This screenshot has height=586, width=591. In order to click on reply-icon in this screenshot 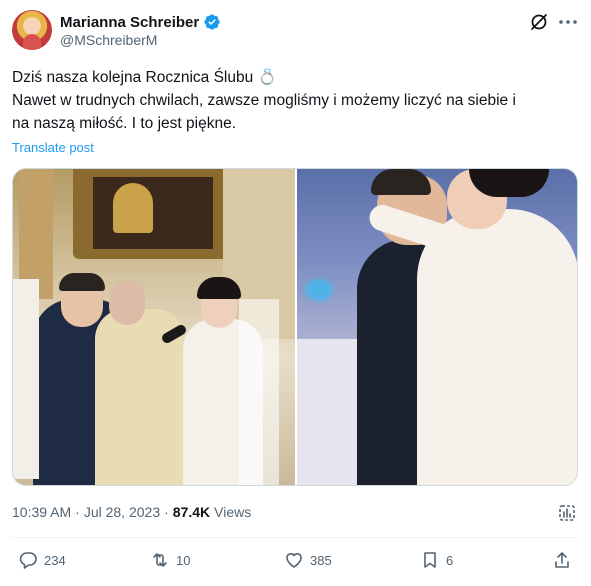, I will do `click(28, 560)`.